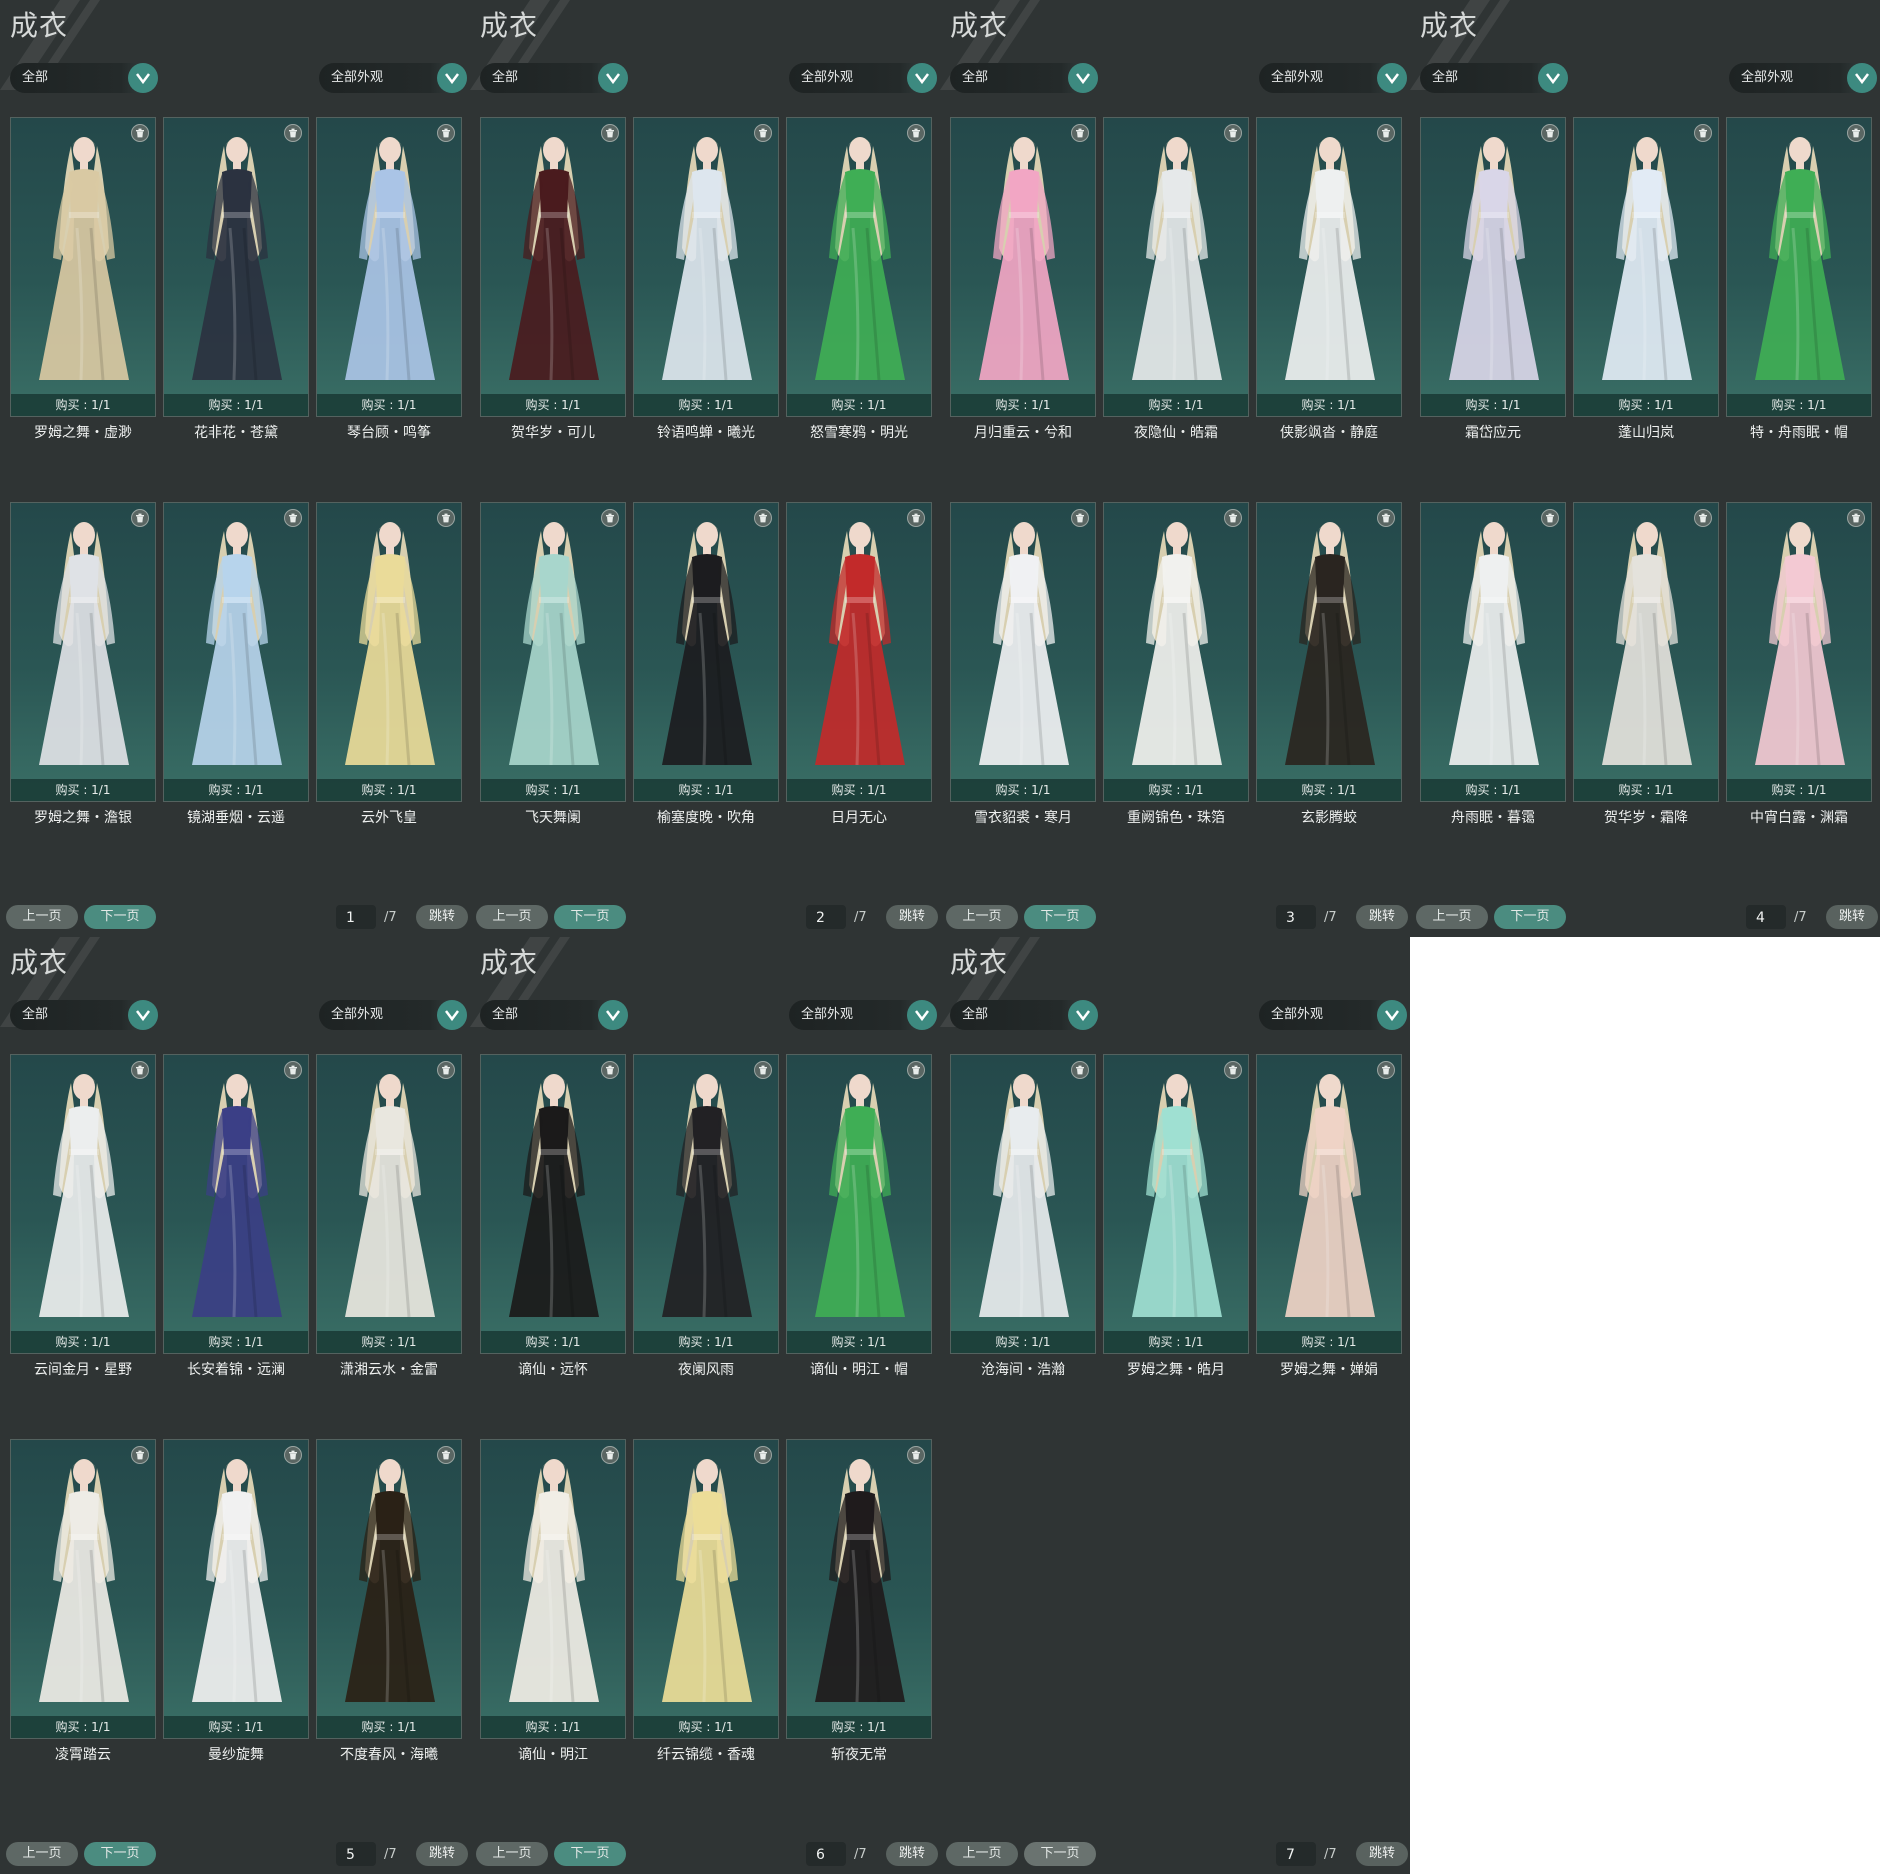  Describe the element at coordinates (1296, 1854) in the screenshot. I see `page-number-input: 7` at that location.